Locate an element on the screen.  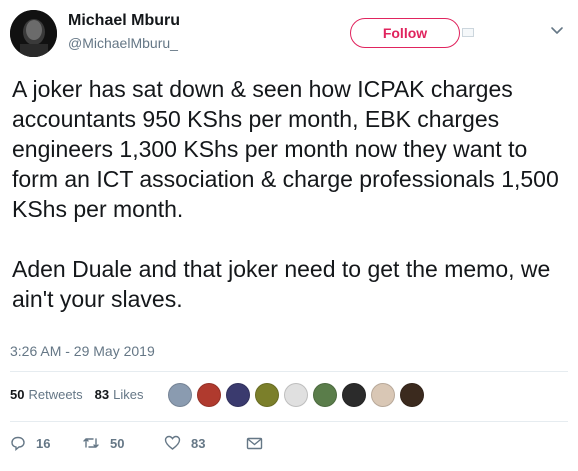
retweet-count: 50 is located at coordinates (117, 443).